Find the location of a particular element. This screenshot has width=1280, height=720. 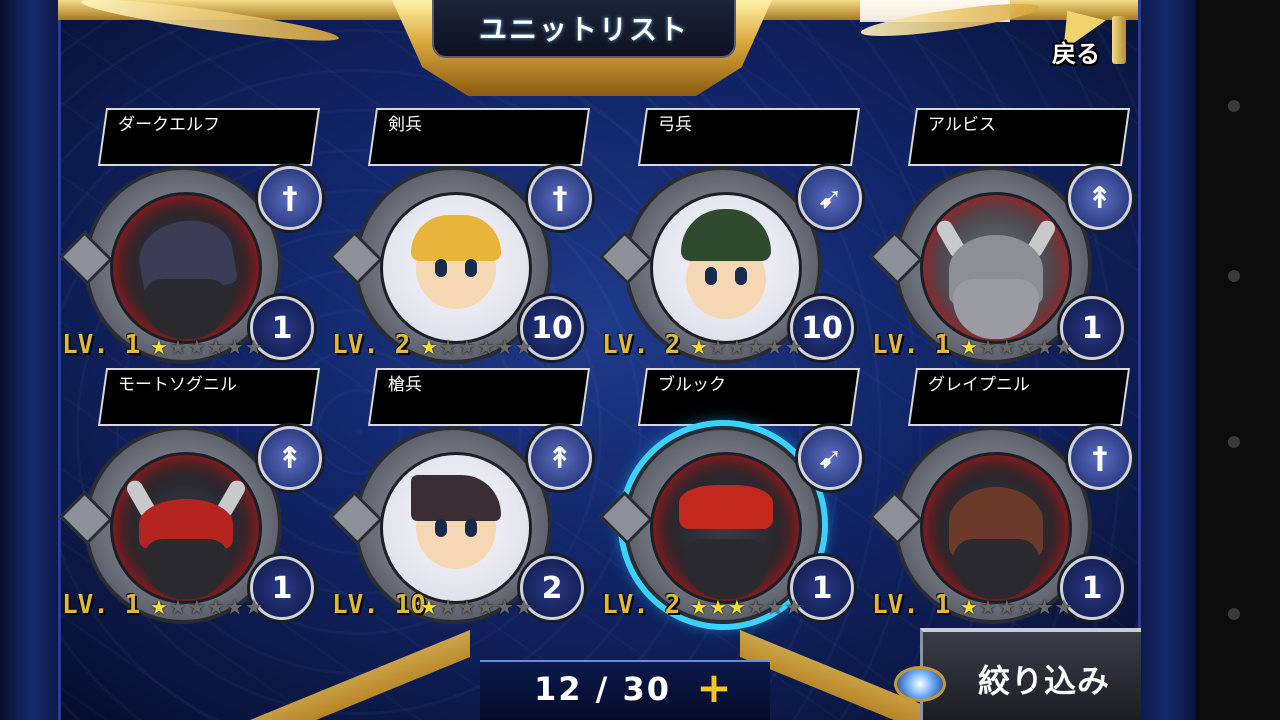

unit-card: グレイプニル † 1 LV. 1 ★ ★ ★ ★ ★ ★ is located at coordinates (1000, 496).